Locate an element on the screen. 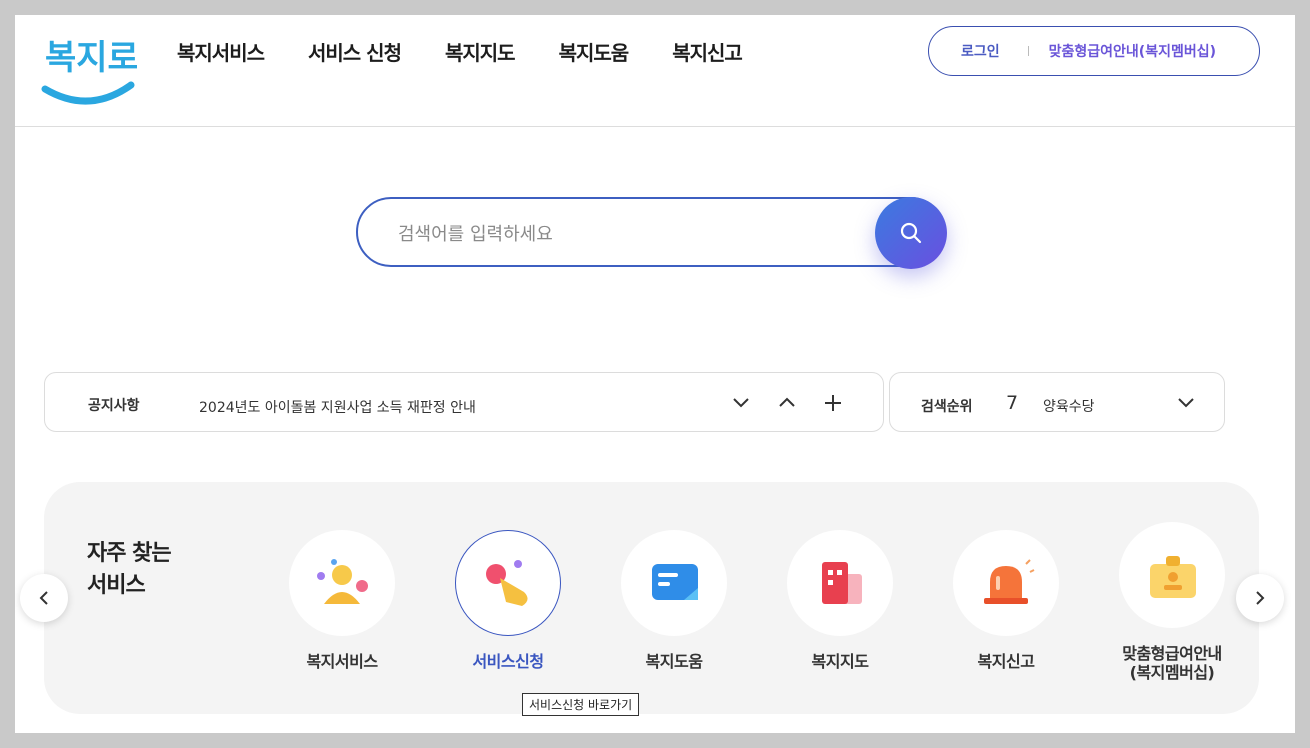 The image size is (1310, 748). services-title-line1: 자주 찾는 is located at coordinates (129, 553).